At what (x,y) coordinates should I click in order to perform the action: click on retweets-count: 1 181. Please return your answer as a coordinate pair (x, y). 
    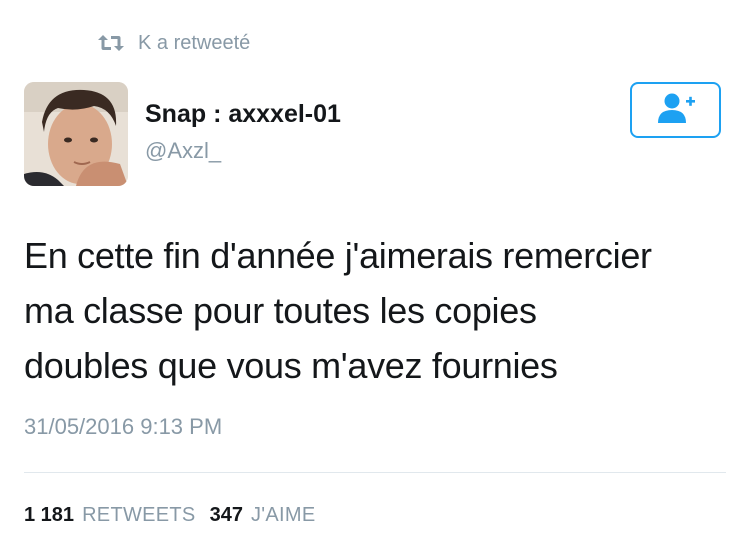
    Looking at the image, I should click on (49, 515).